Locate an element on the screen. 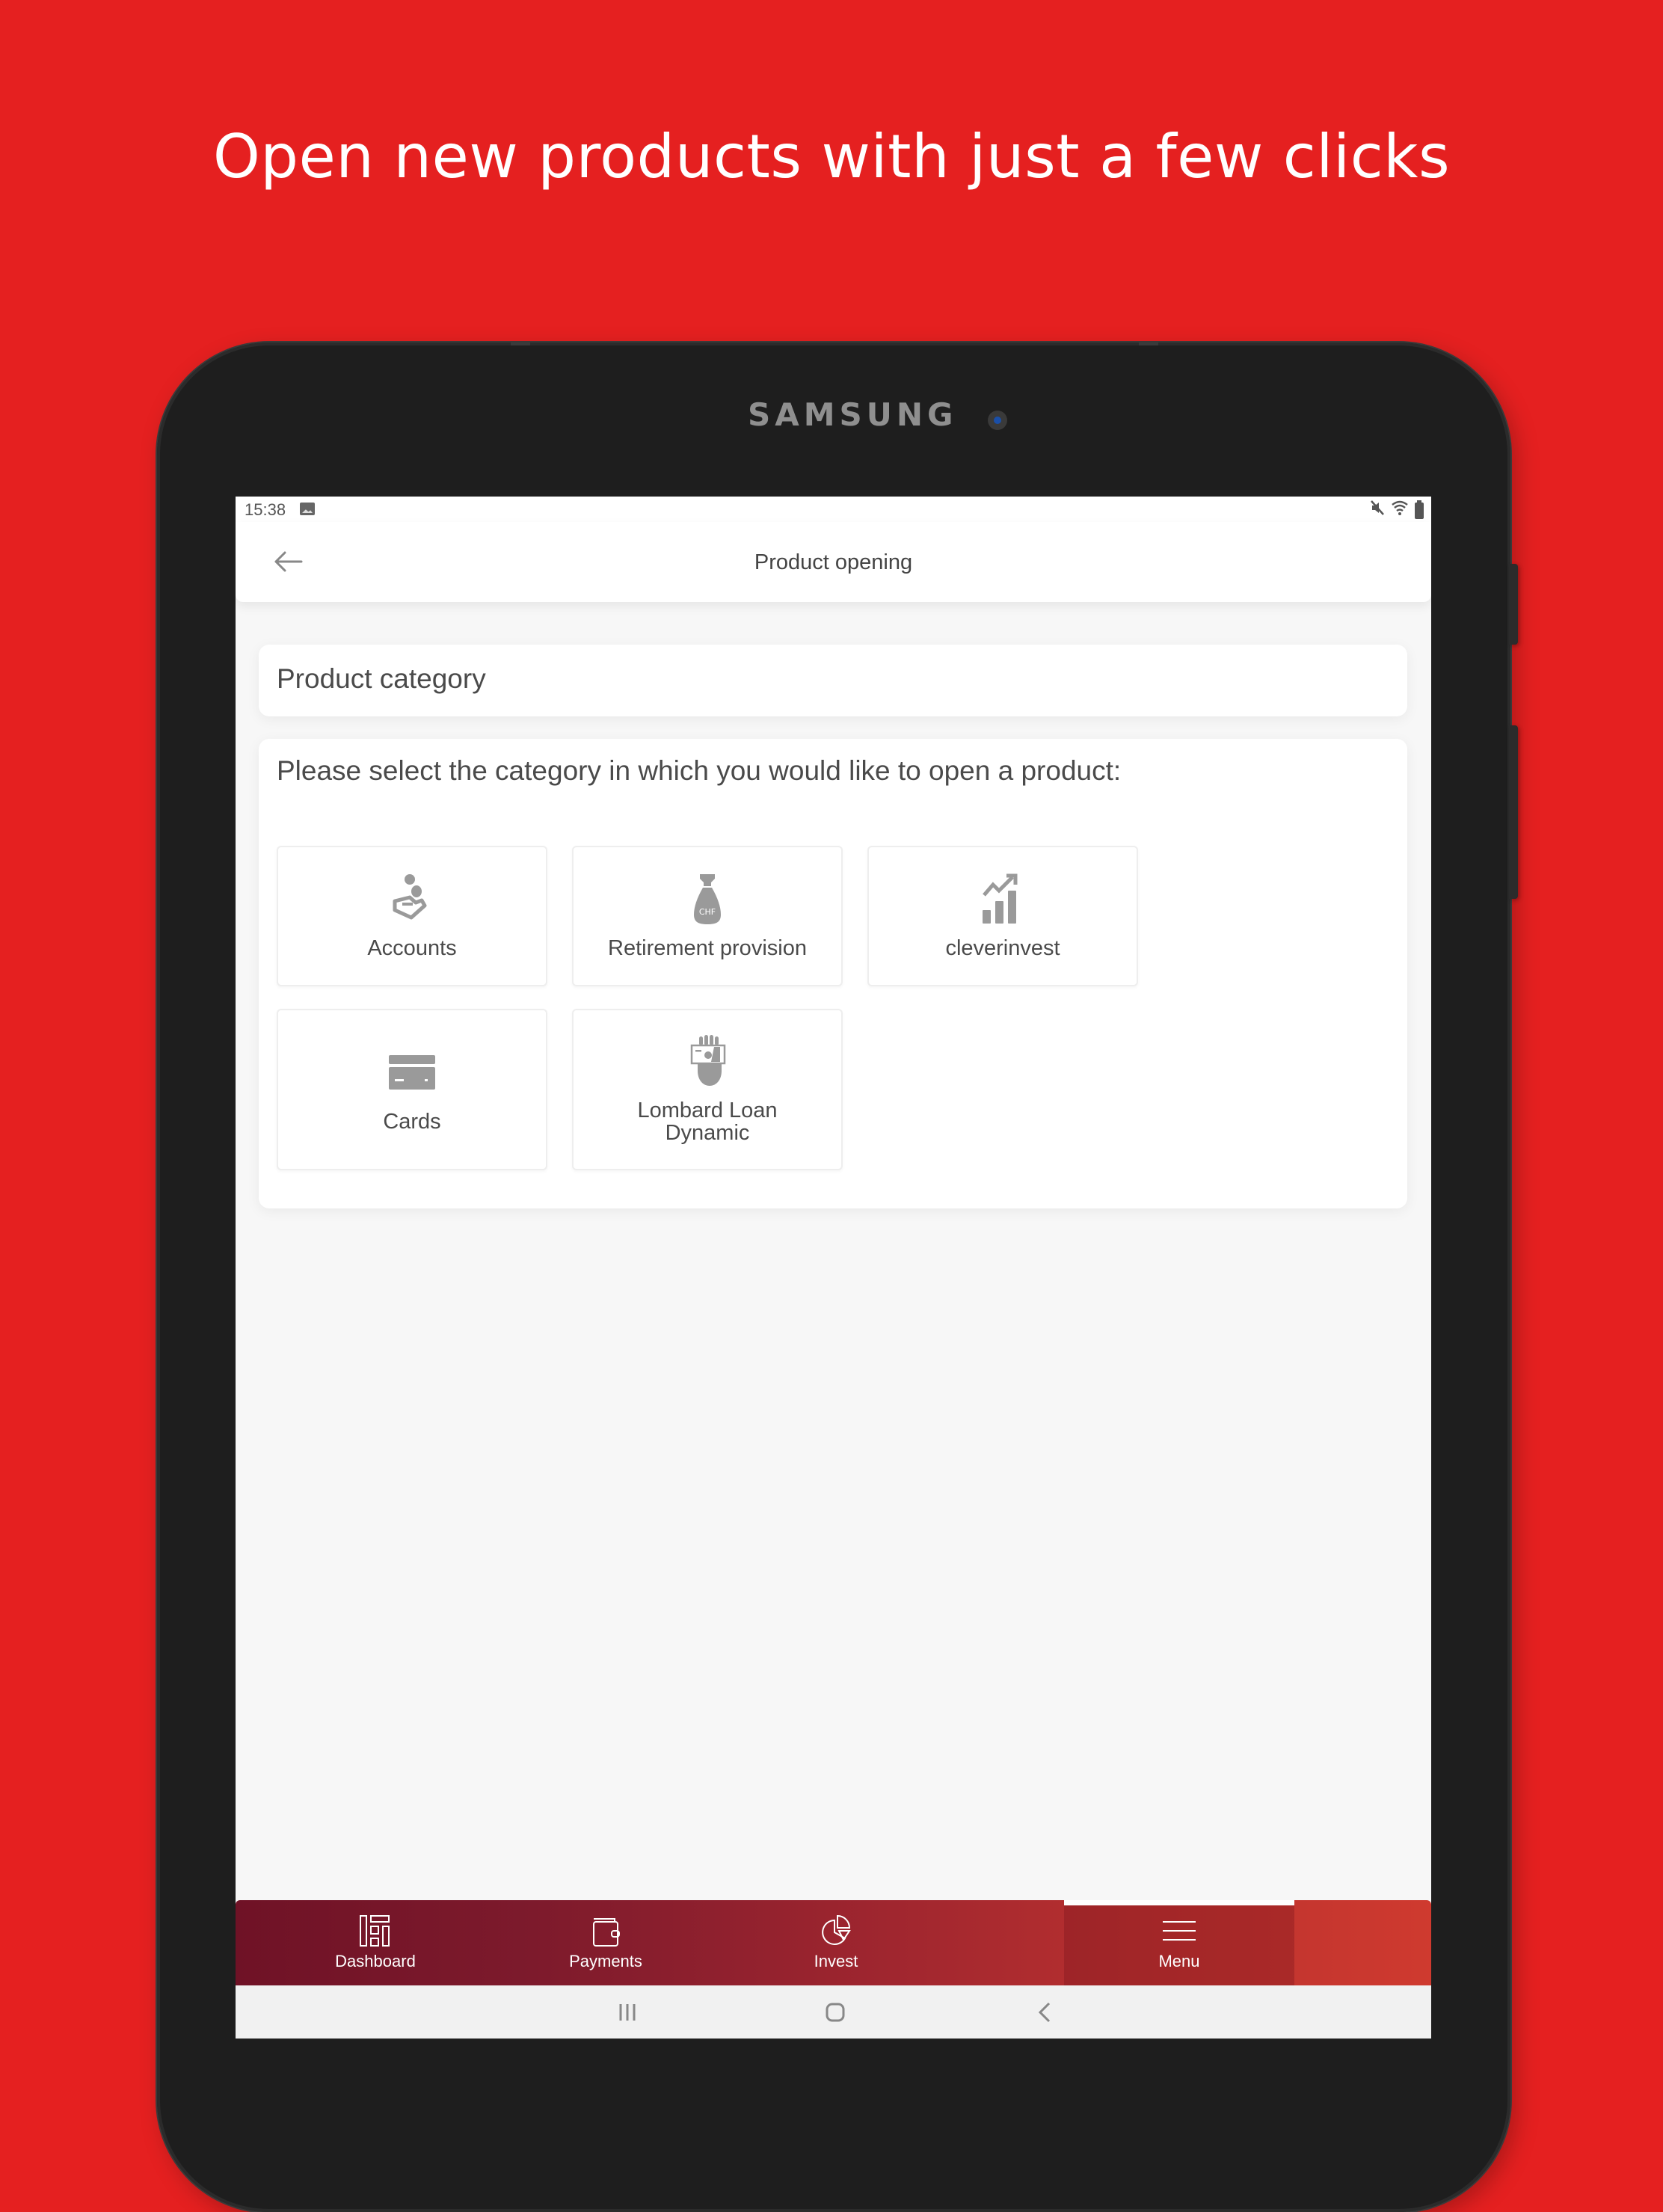  growth-chart-icon is located at coordinates (1000, 898).